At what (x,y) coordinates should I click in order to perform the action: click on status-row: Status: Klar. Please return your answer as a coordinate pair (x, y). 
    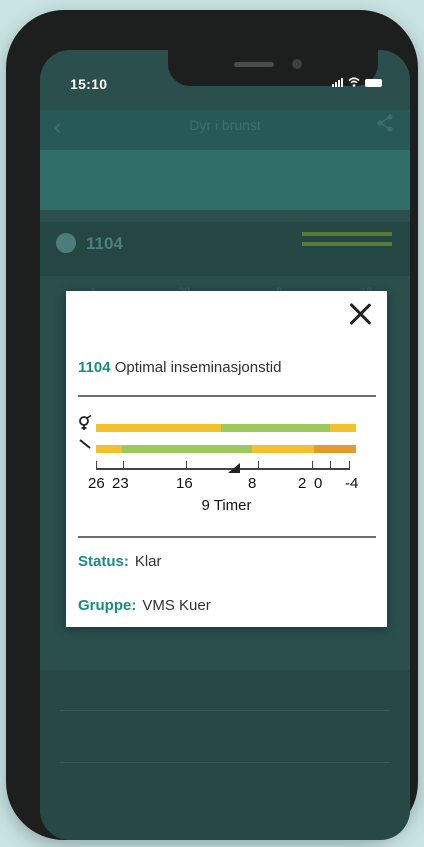
    Looking at the image, I should click on (120, 561).